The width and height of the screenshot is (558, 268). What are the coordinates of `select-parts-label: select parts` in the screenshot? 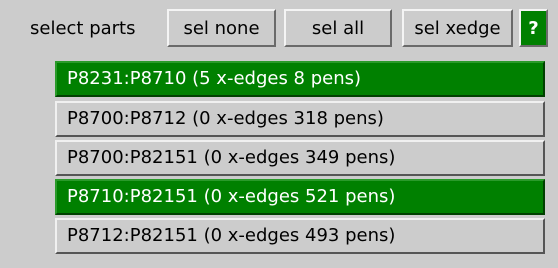 It's located at (83, 28).